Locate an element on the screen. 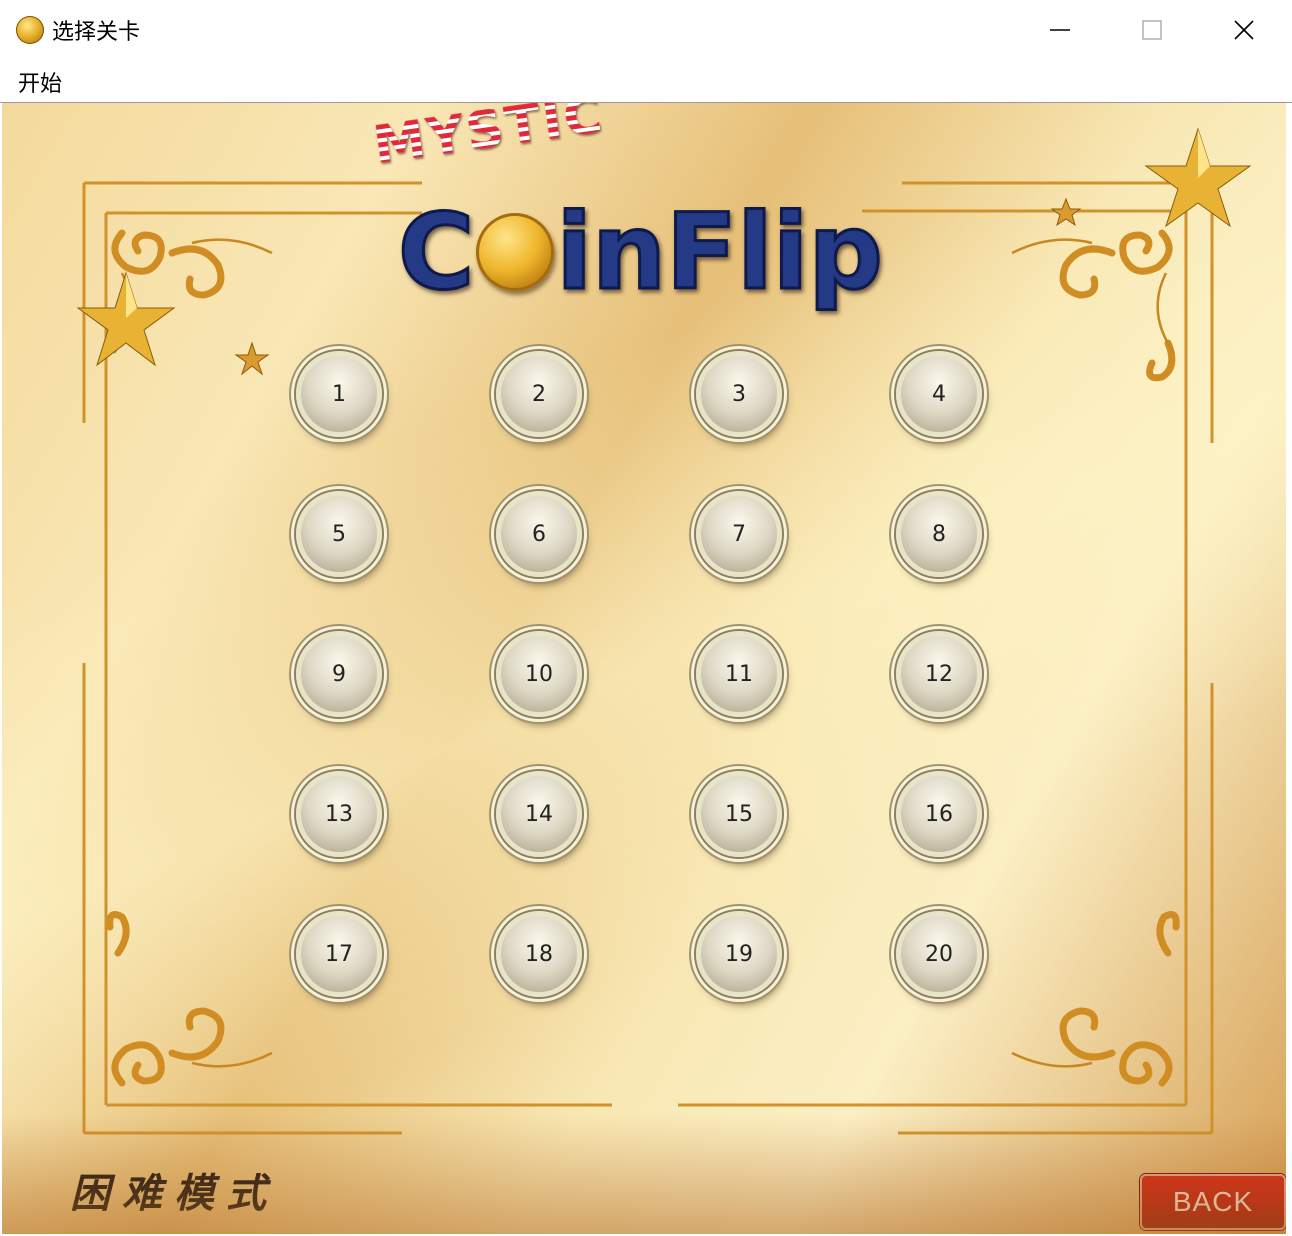  minimize-button is located at coordinates (1060, 30).